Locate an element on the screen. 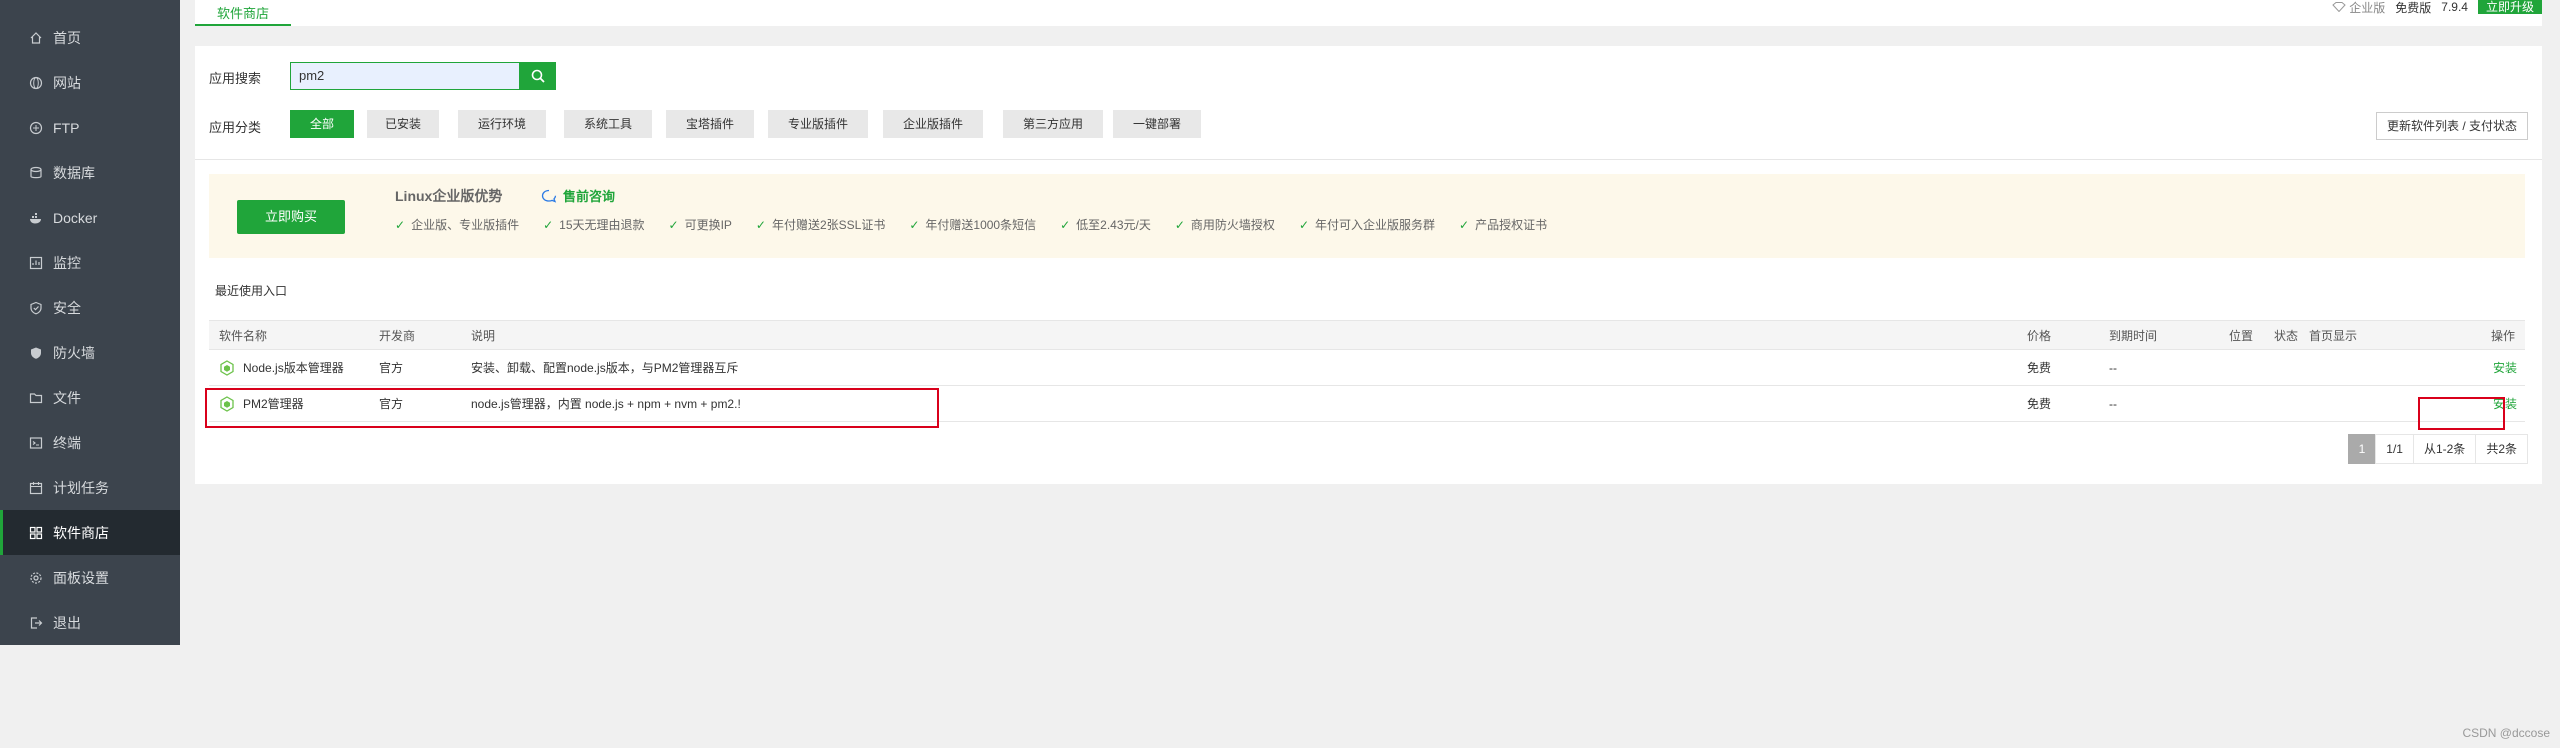 Image resolution: width=2560 pixels, height=748 pixels. tab-software-store: 软件商店 is located at coordinates (243, 13).